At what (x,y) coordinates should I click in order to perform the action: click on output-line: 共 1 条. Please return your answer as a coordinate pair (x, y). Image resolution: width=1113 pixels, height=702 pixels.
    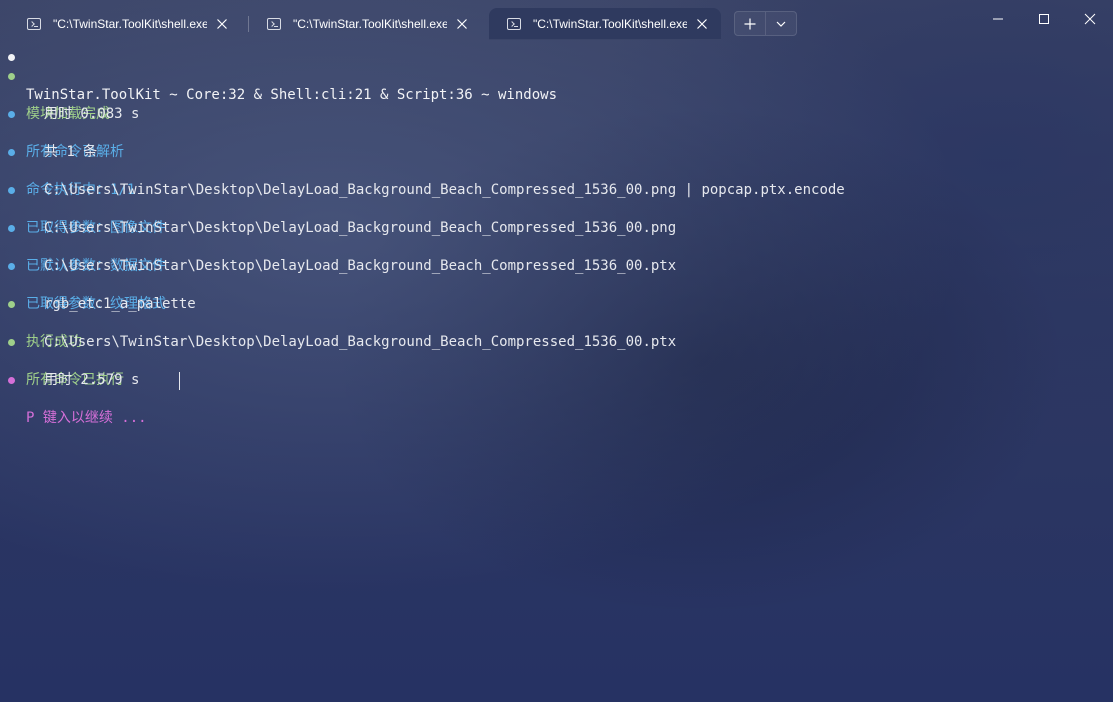
    Looking at the image, I should click on (48, 142).